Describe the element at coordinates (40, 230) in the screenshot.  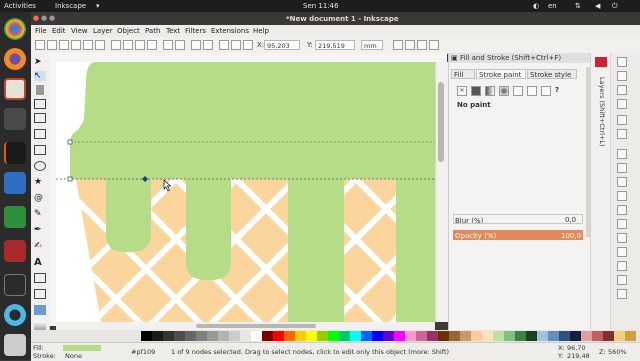
I see `pen-tool-icon: ✒` at that location.